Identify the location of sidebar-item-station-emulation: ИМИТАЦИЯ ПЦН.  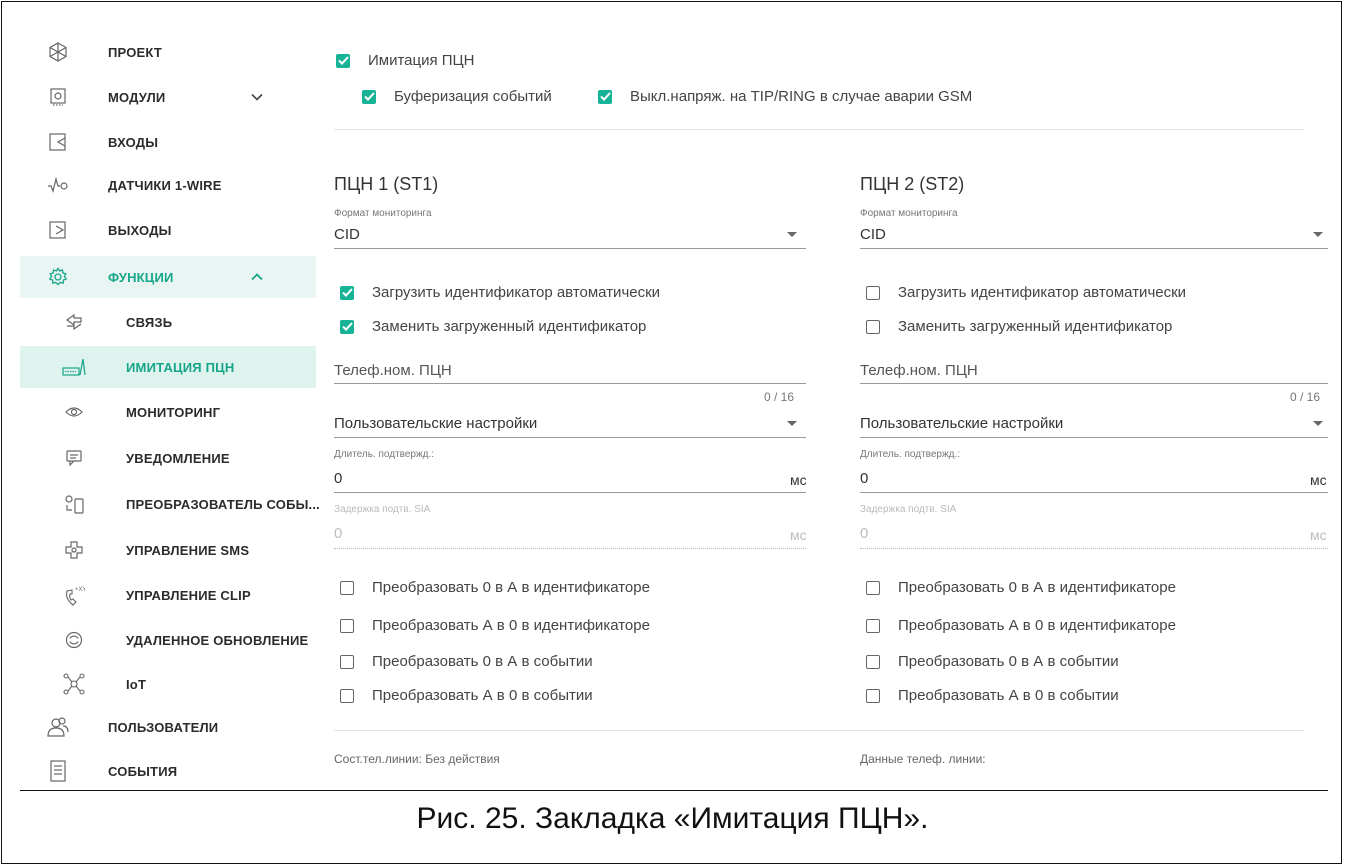
(168, 367).